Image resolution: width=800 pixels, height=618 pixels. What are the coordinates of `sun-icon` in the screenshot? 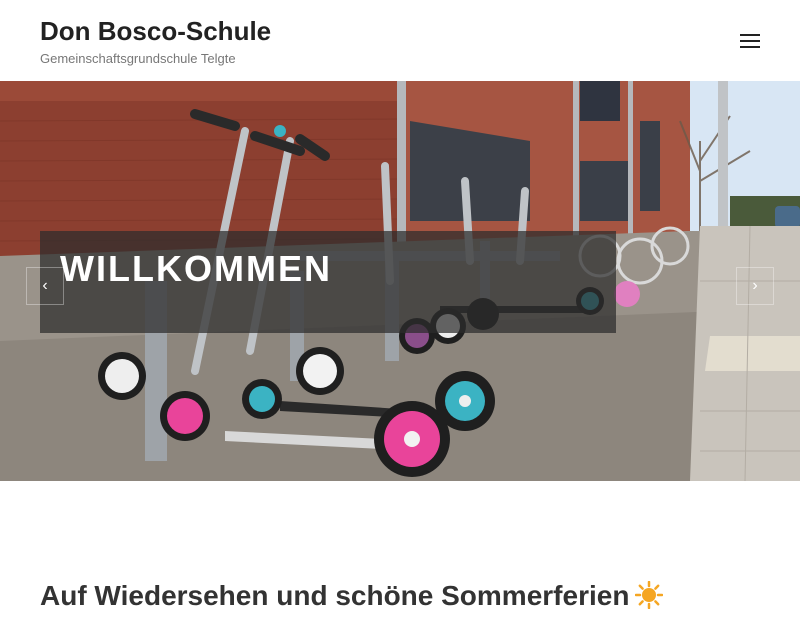 It's located at (649, 595).